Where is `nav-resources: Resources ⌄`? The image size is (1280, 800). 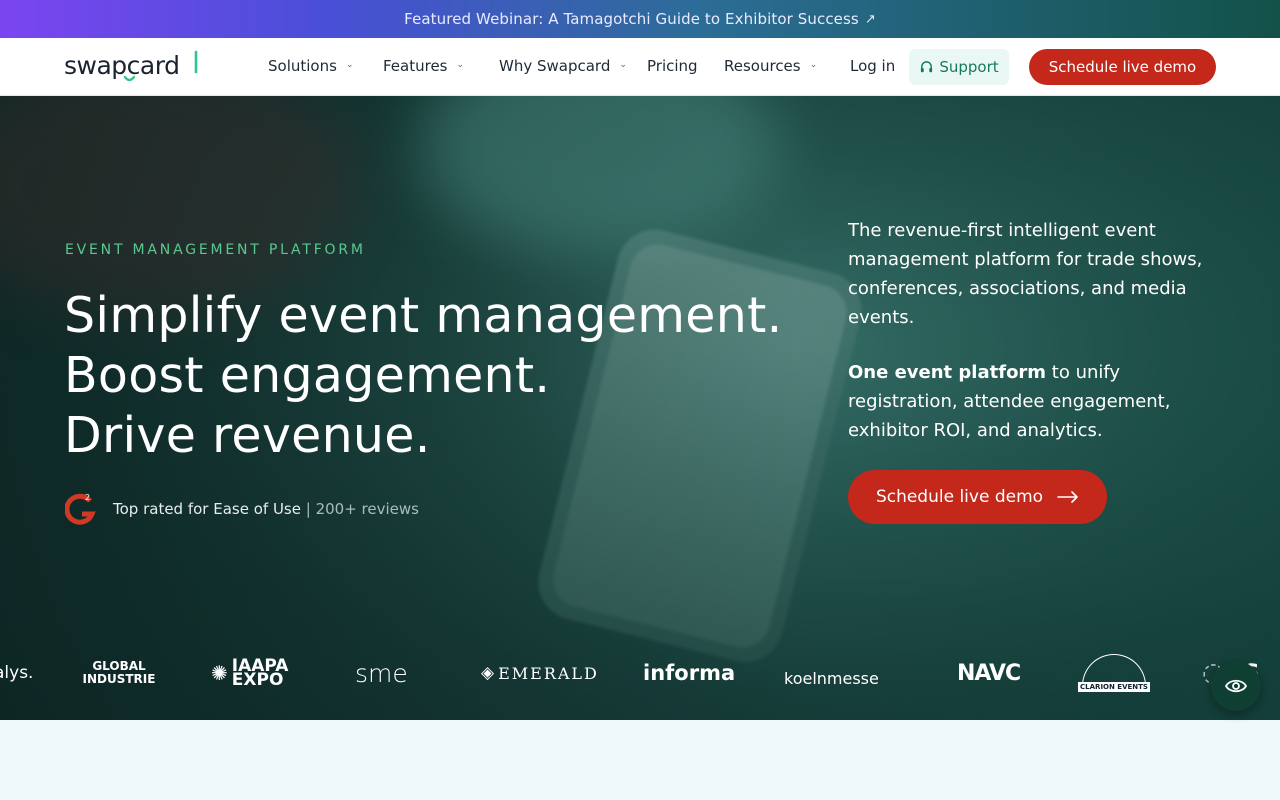 nav-resources: Resources ⌄ is located at coordinates (770, 66).